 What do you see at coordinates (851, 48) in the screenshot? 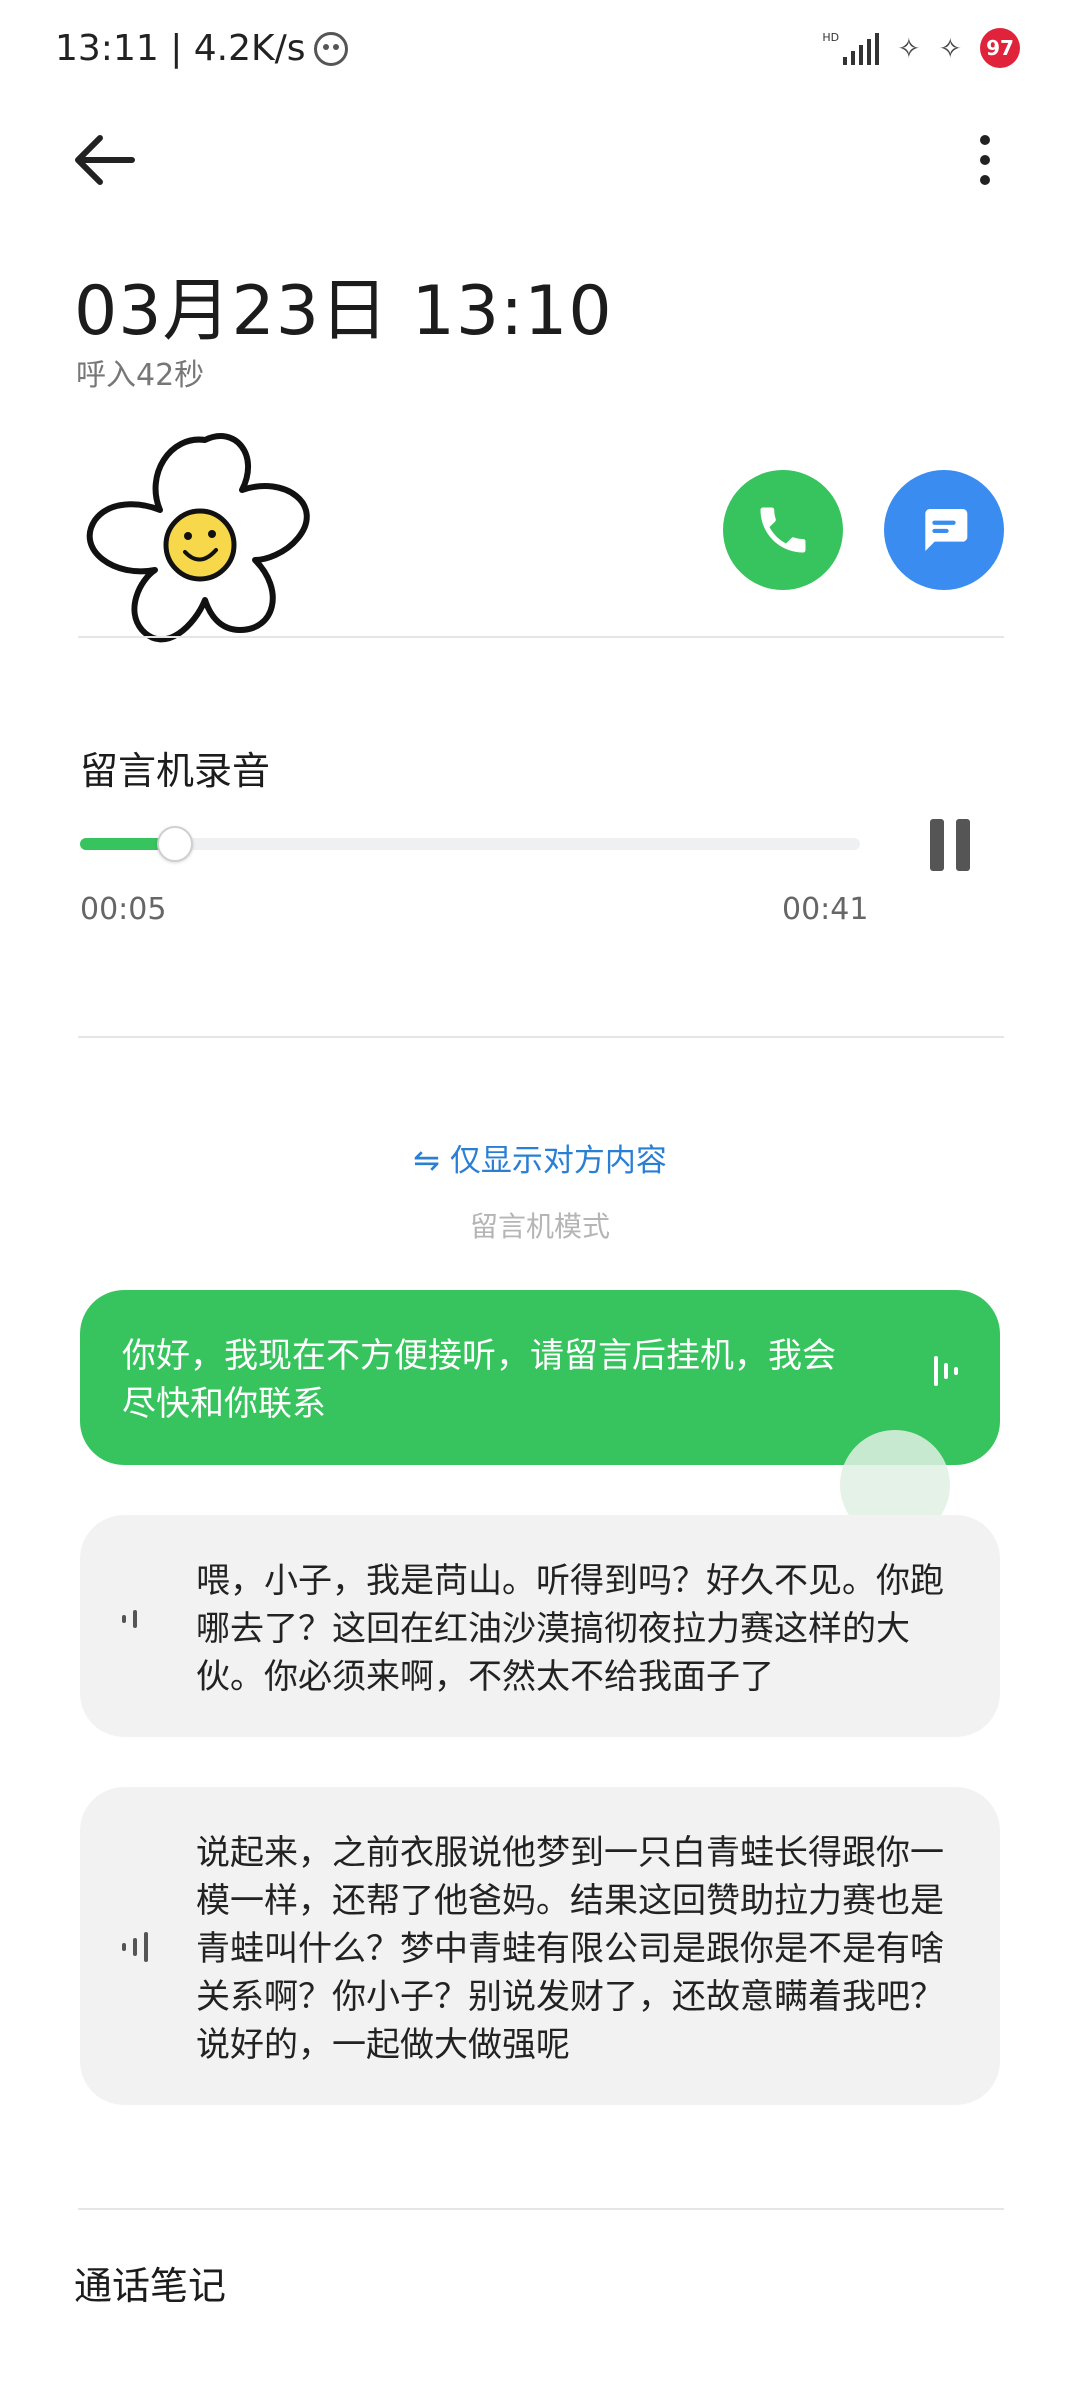
I see `signal-icon: HD` at bounding box center [851, 48].